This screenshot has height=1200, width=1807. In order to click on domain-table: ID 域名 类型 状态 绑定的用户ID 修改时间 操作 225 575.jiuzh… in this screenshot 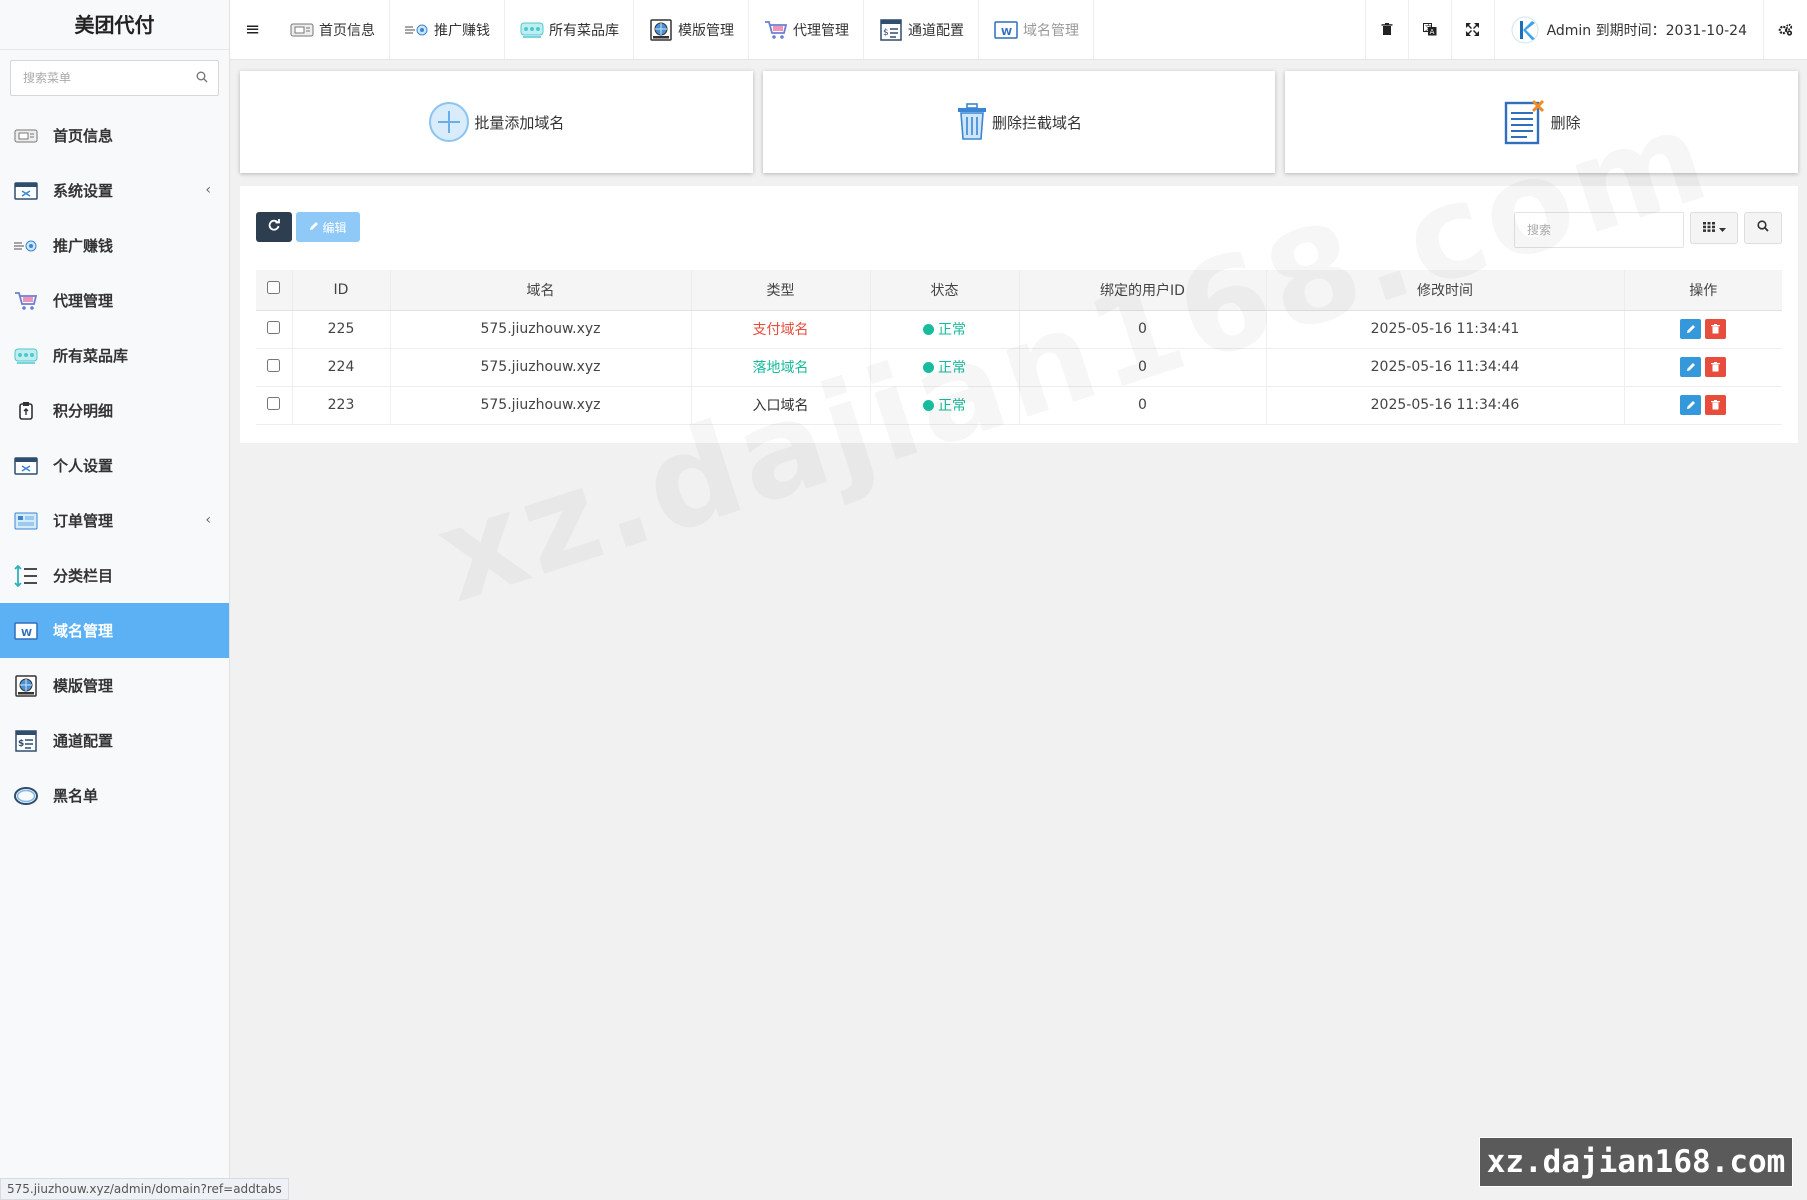, I will do `click(1019, 347)`.